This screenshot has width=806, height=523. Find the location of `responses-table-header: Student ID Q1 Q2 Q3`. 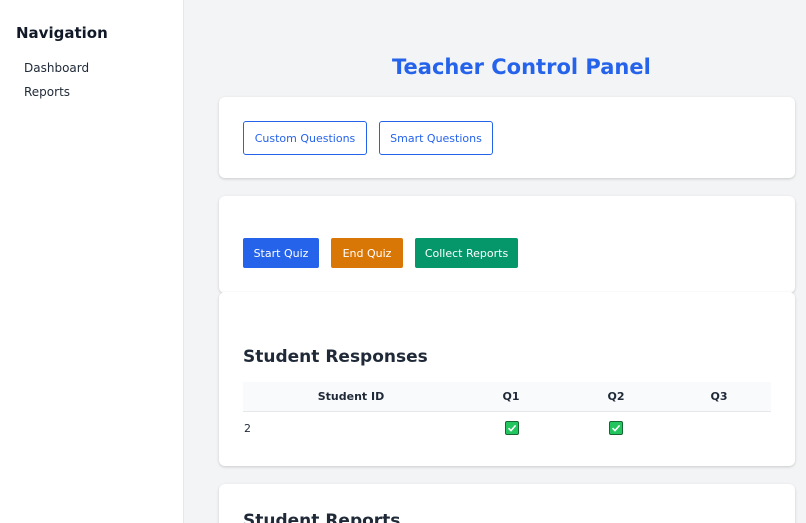

responses-table-header: Student ID Q1 Q2 Q3 is located at coordinates (507, 397).